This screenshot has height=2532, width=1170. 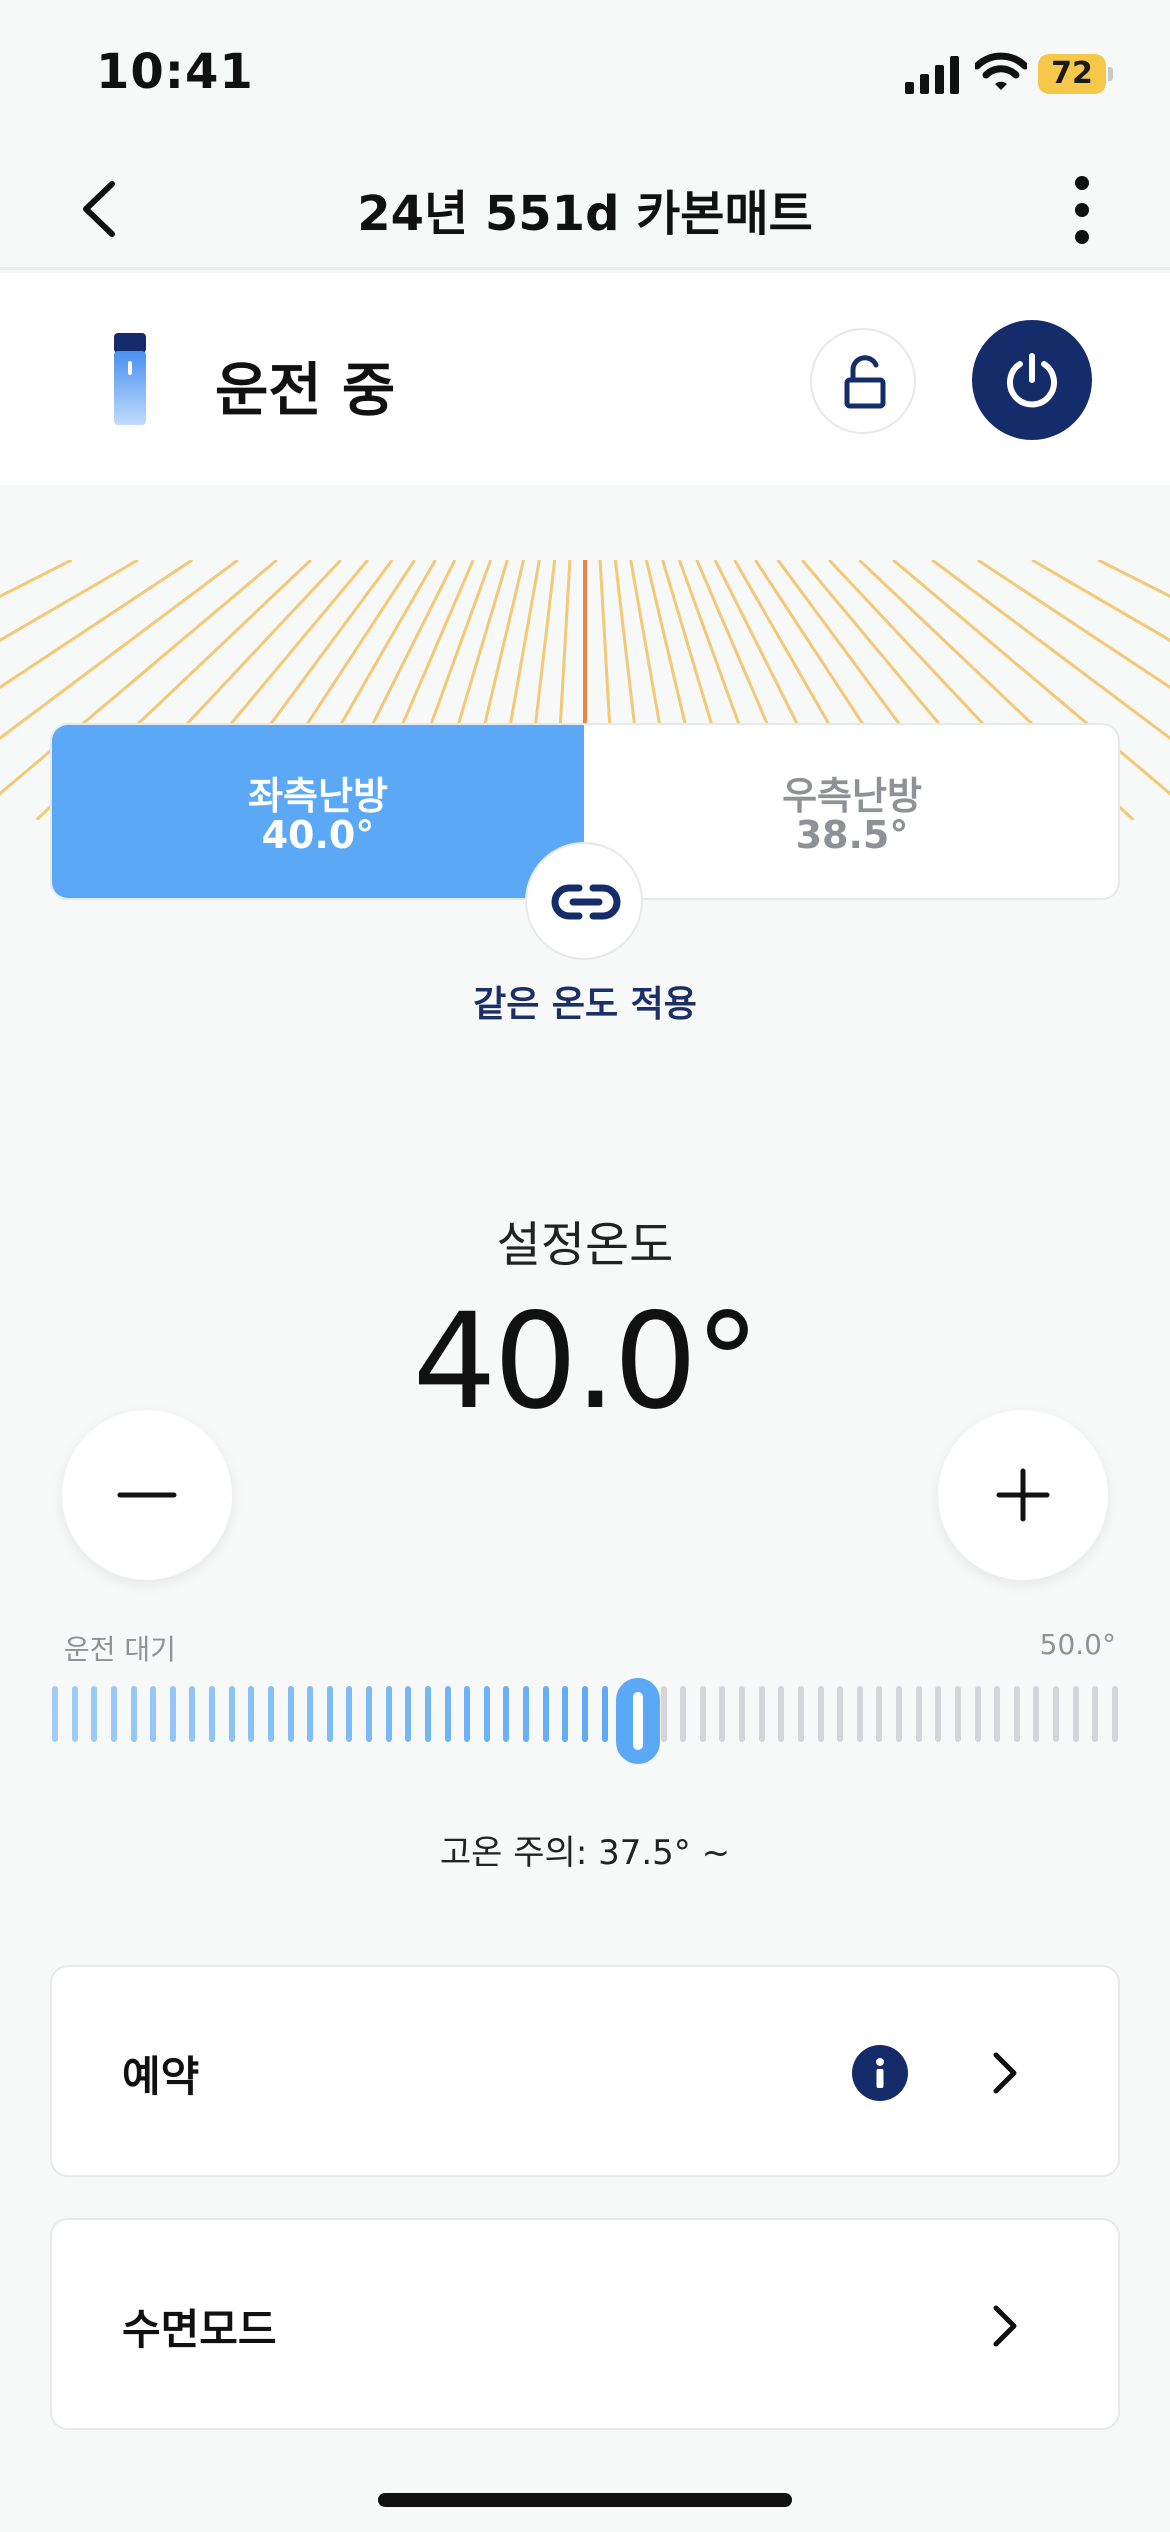 I want to click on slider-min-label: 운전 대기, so click(x=120, y=1649).